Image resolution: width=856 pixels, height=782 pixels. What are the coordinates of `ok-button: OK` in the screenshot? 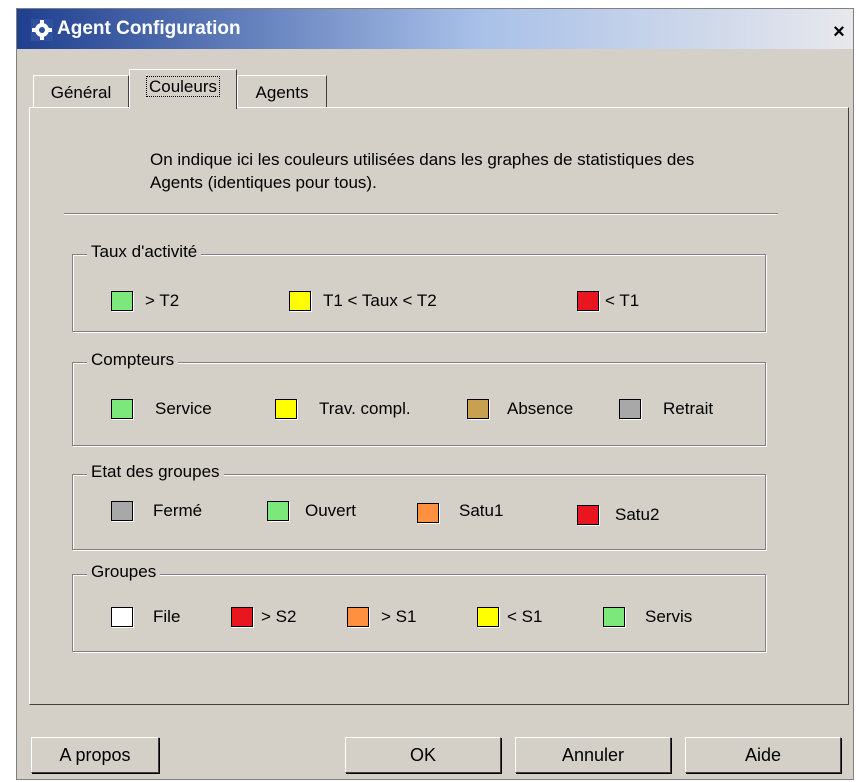 It's located at (423, 755).